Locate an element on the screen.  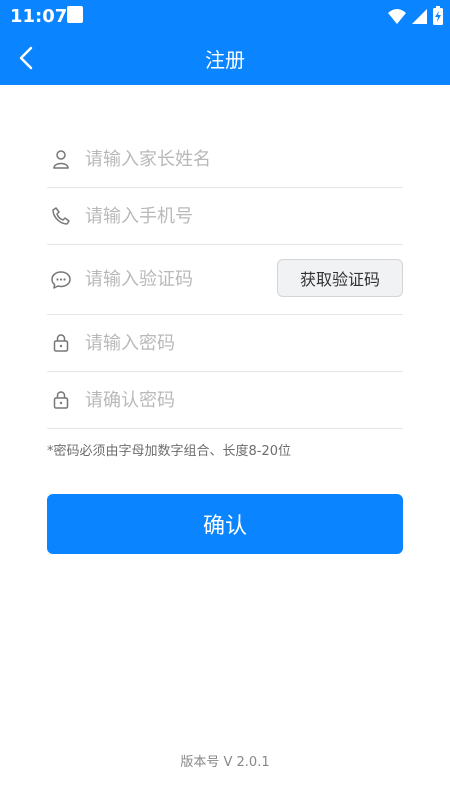
page-title: 注册 is located at coordinates (225, 60).